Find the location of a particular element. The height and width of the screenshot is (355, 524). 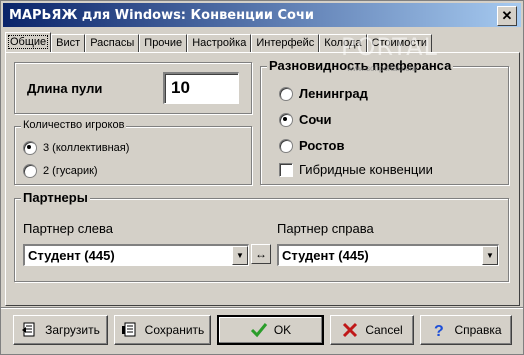

title-bar: МАРЬЯЖ для Windows: Конвенции Сочи ✕ is located at coordinates (262, 15).